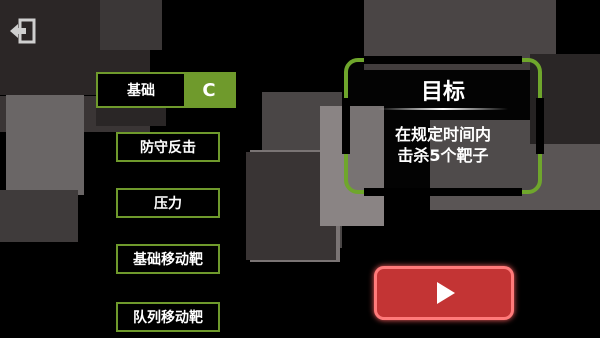 This screenshot has width=600, height=338. I want to click on mode-label: 基础移动靶, so click(168, 260).